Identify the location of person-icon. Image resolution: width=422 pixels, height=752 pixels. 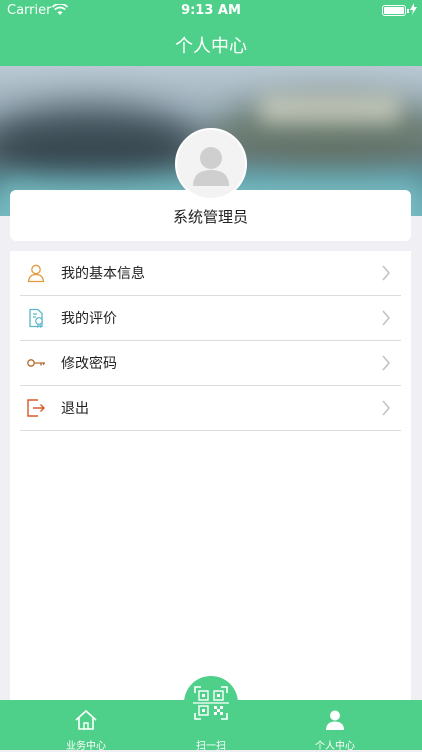
(335, 720).